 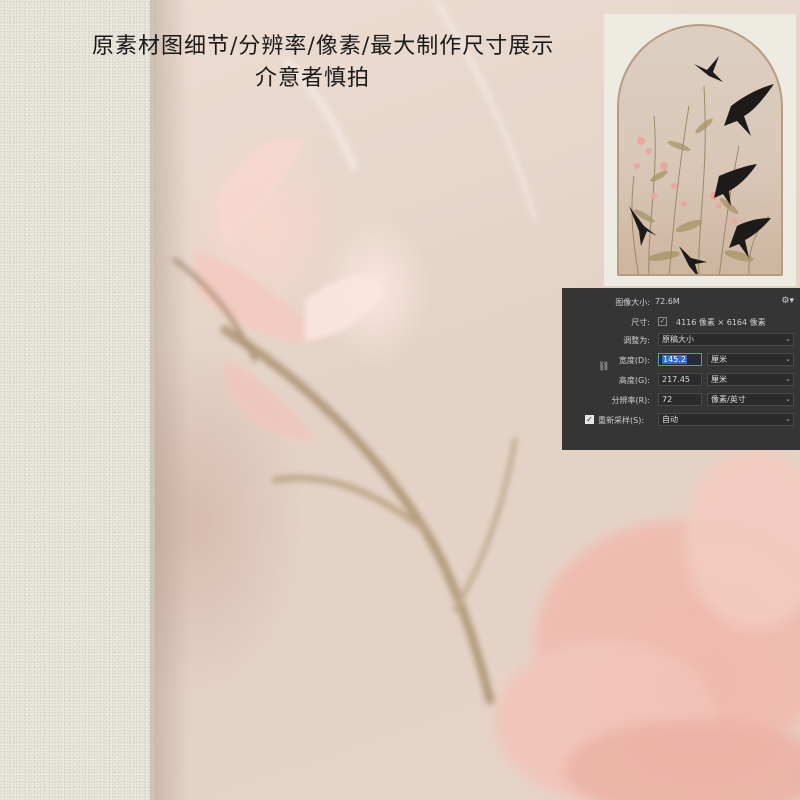 I want to click on height-unit: 厘米, so click(x=719, y=379).